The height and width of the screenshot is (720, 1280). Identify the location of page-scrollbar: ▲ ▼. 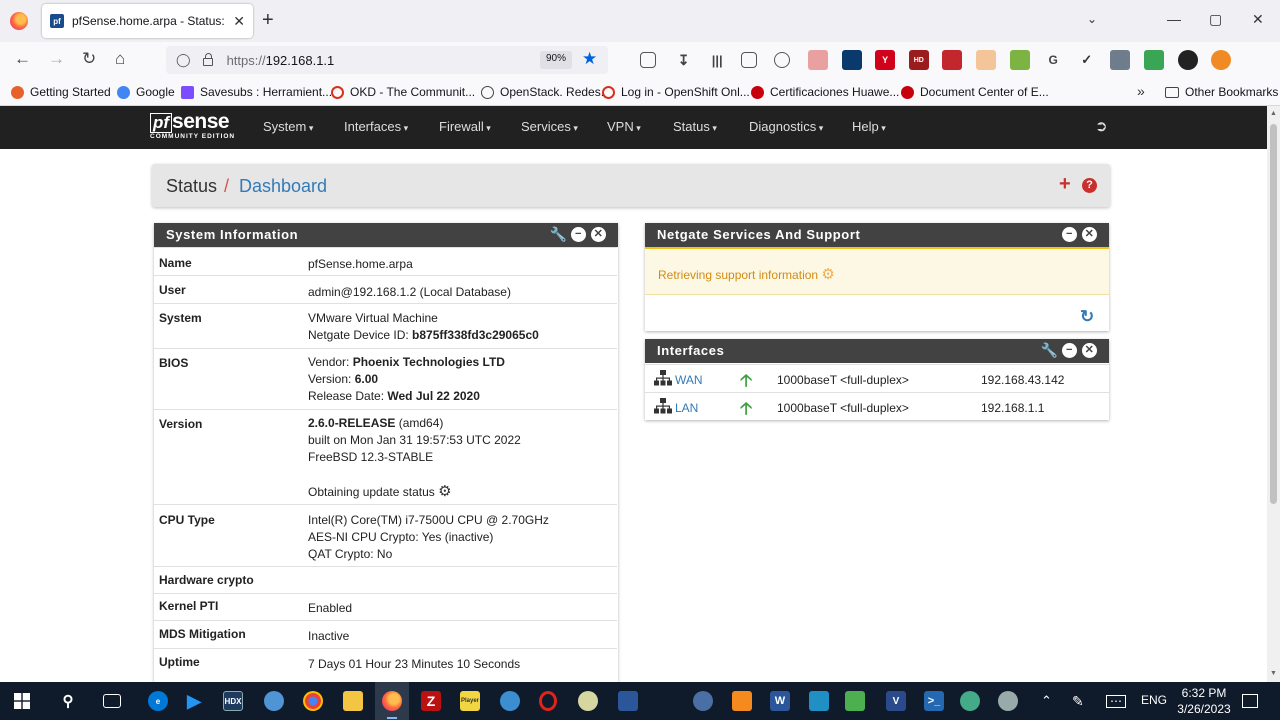
(1273, 394).